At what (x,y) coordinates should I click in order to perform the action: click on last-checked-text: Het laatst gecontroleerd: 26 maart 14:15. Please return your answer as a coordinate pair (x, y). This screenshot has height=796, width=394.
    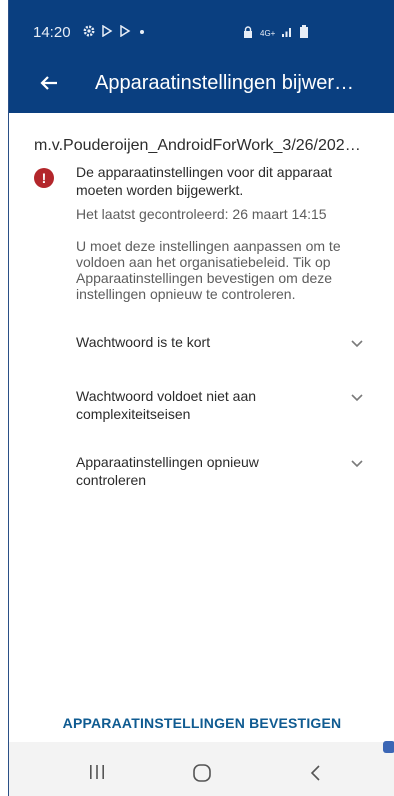
    Looking at the image, I should click on (201, 214).